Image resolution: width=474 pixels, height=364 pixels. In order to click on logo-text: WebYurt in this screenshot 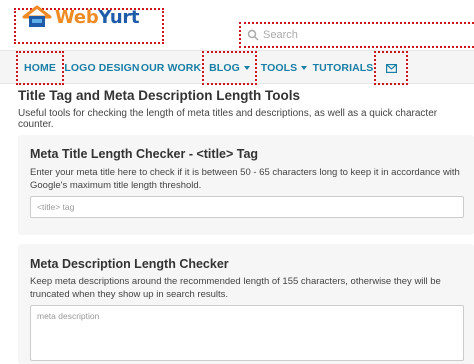, I will do `click(97, 17)`.